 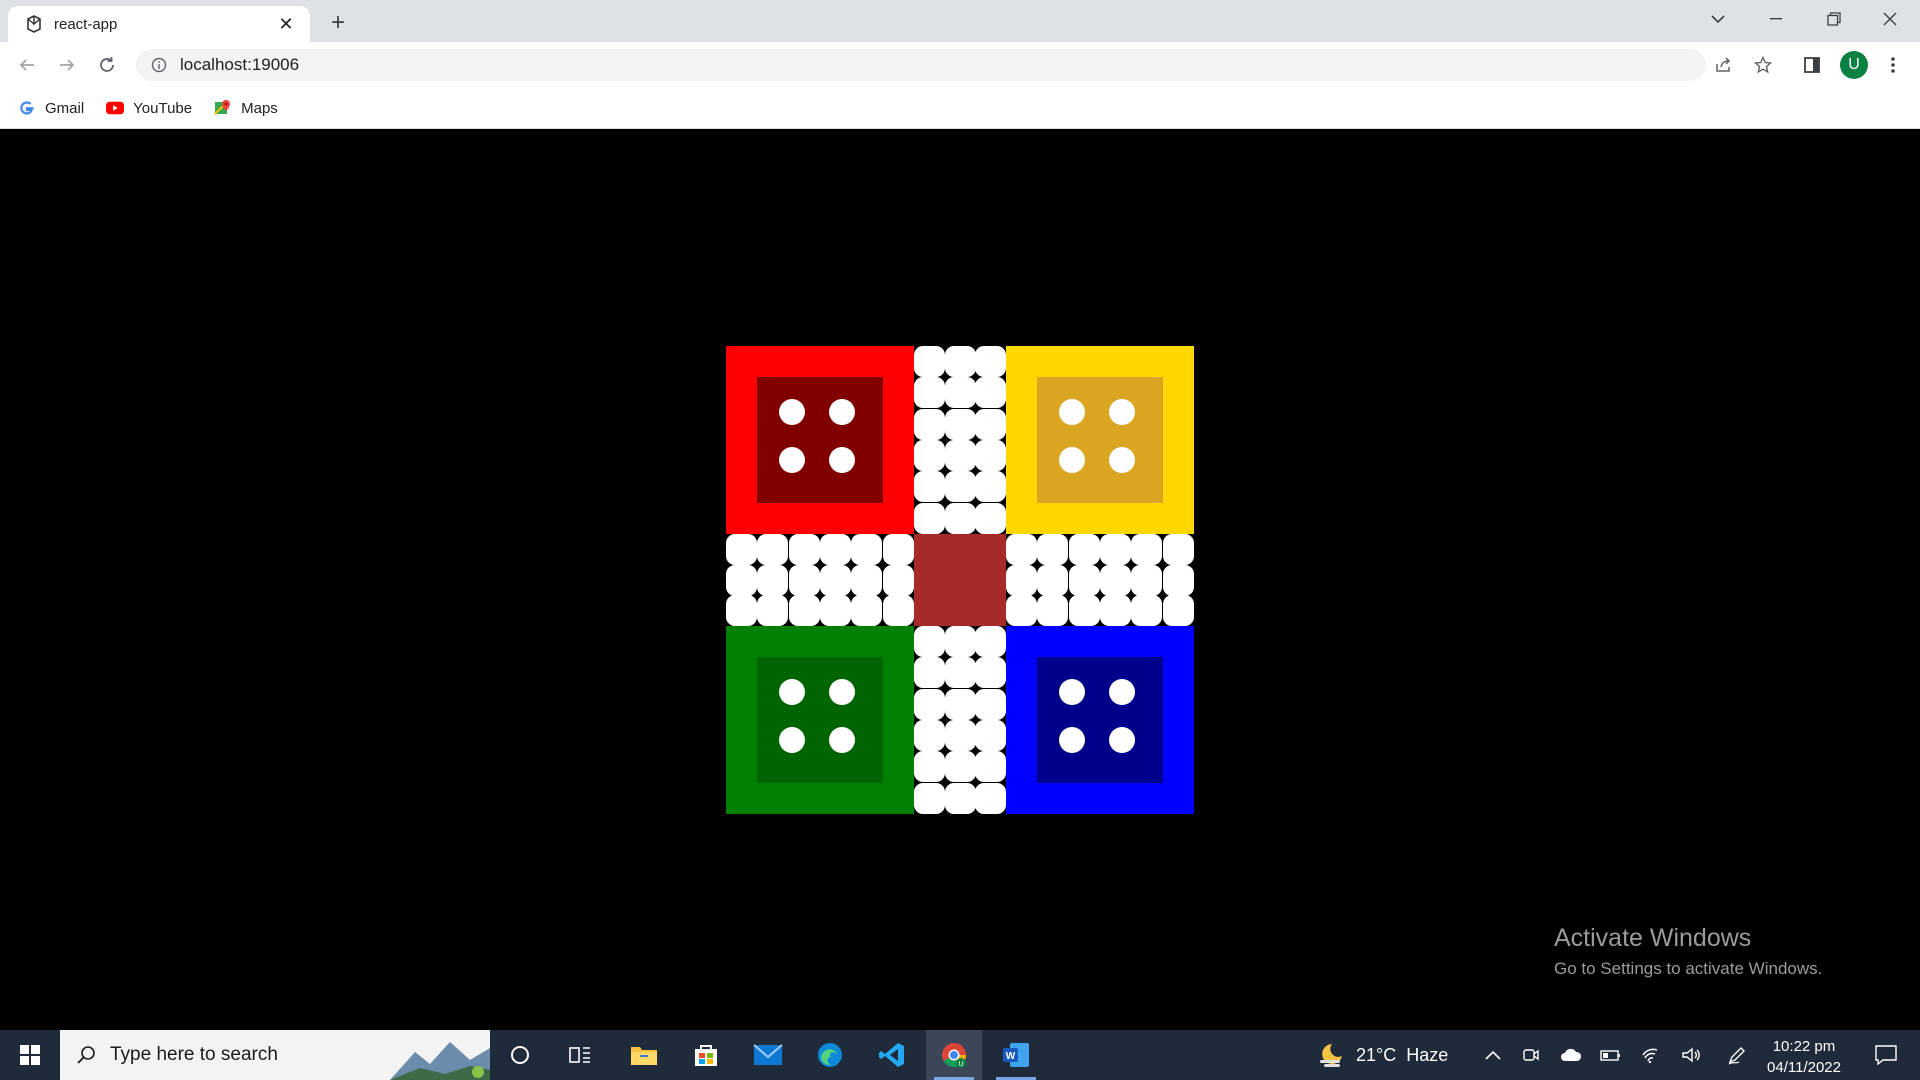 I want to click on home-blue-inner, so click(x=1100, y=720).